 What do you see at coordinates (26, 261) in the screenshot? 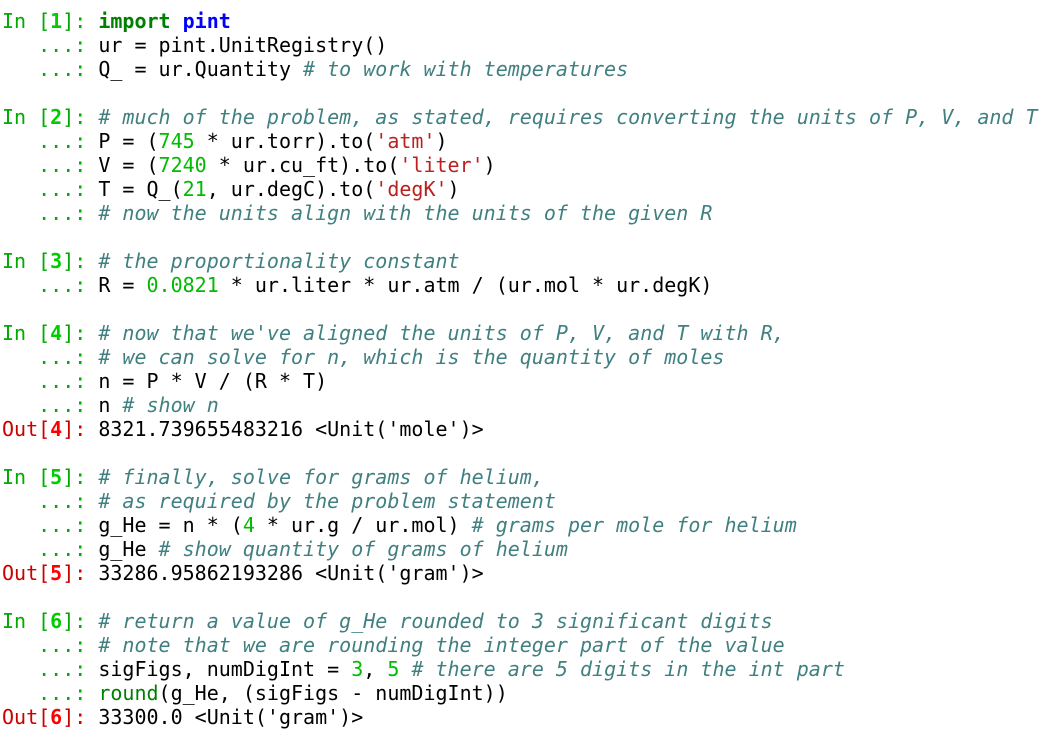
I see `in-prompt-prefix: In [` at bounding box center [26, 261].